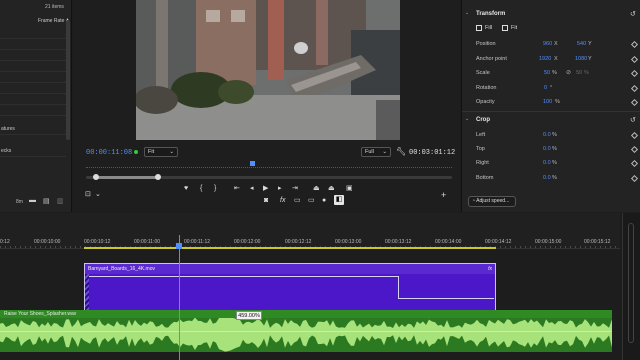 The image size is (640, 360). Describe the element at coordinates (237, 189) in the screenshot. I see `go-to-in-icon: ⇤` at that location.